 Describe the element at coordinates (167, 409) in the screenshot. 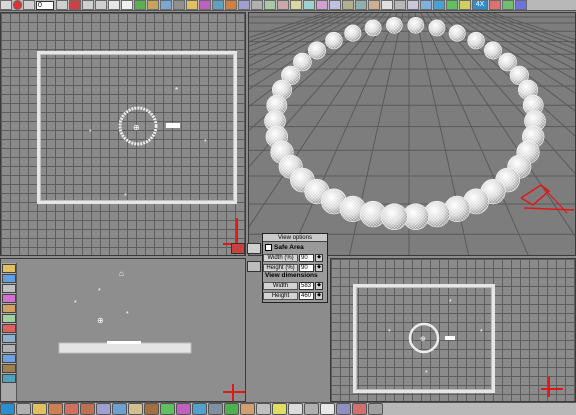

I see `hose-icon` at that location.